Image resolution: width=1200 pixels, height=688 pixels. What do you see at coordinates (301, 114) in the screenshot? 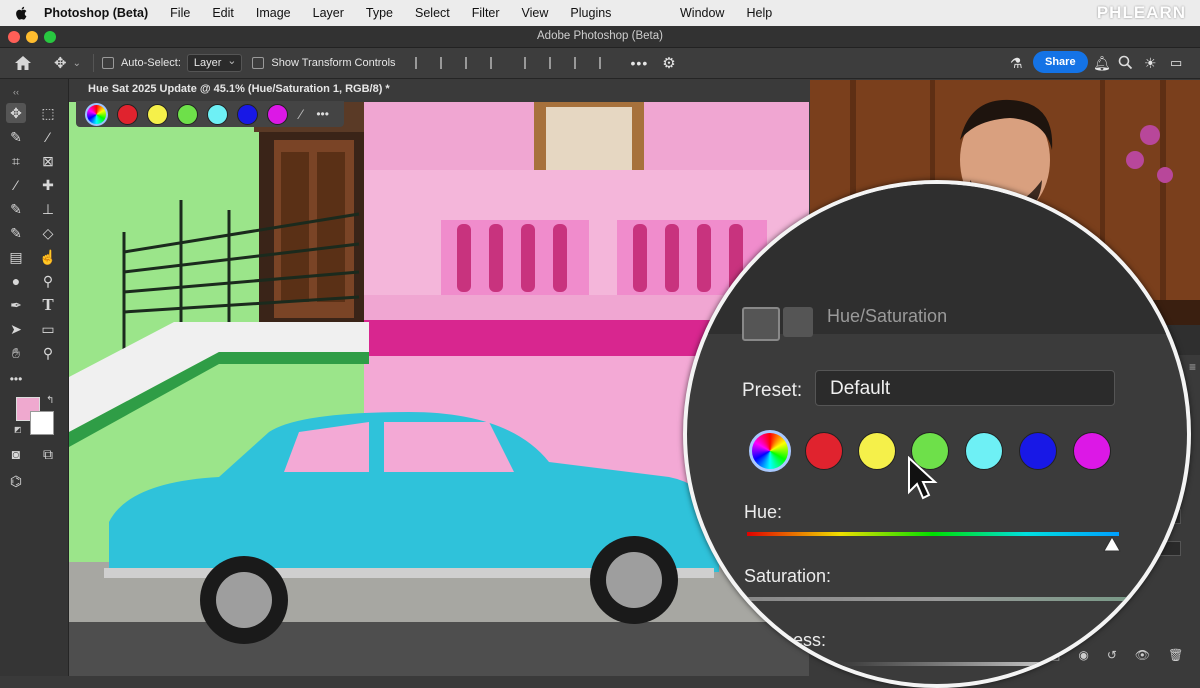
I see `eyedropper-icon: ⁄` at bounding box center [301, 114].